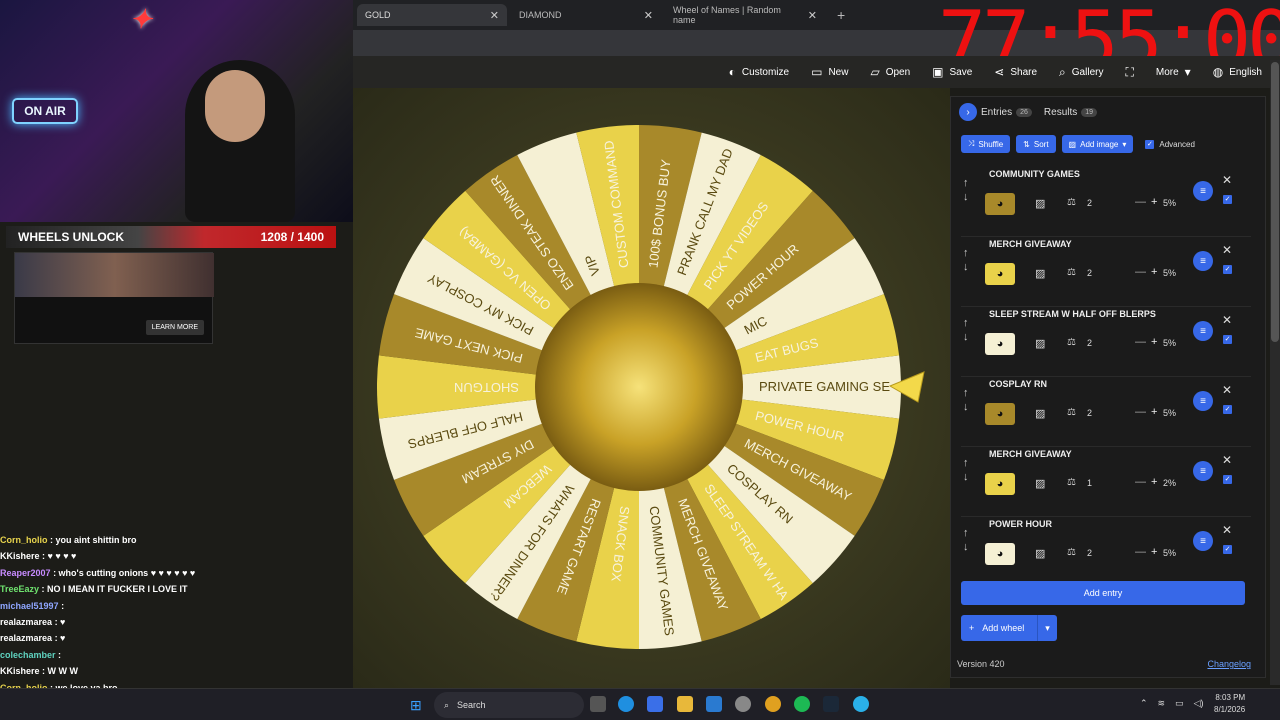 The width and height of the screenshot is (1280, 720). What do you see at coordinates (25, 573) in the screenshot?
I see `chat-username: Reaper2007` at bounding box center [25, 573].